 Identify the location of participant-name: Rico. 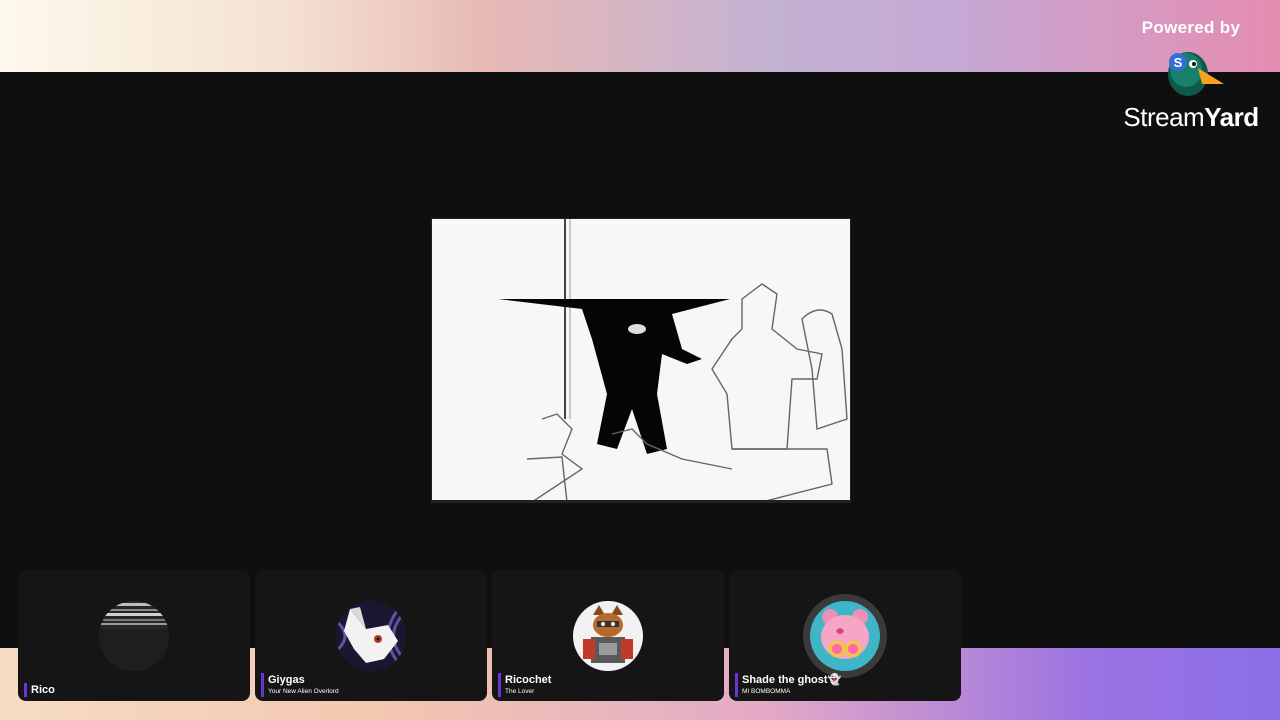
(43, 690).